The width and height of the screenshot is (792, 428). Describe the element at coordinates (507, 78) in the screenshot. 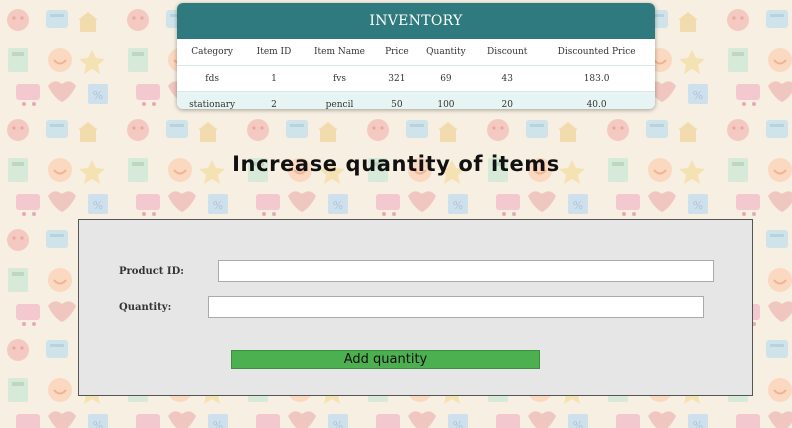

I see `cell-discount: 43` at that location.